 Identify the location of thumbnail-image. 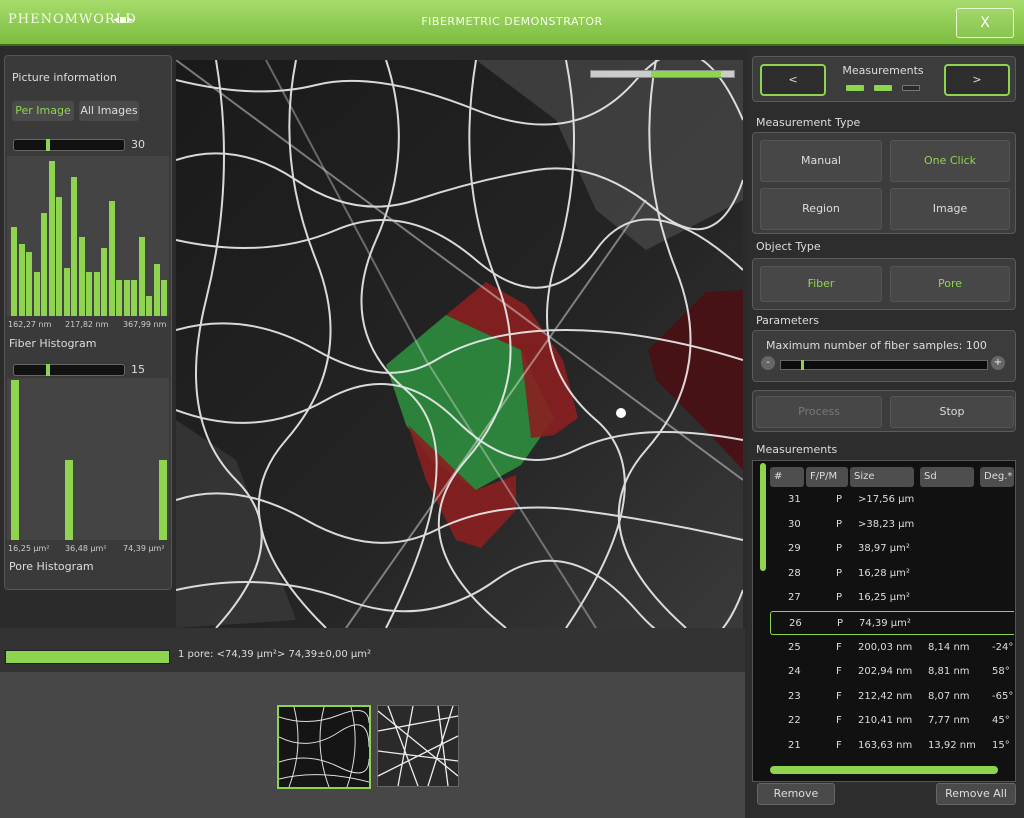
(418, 746).